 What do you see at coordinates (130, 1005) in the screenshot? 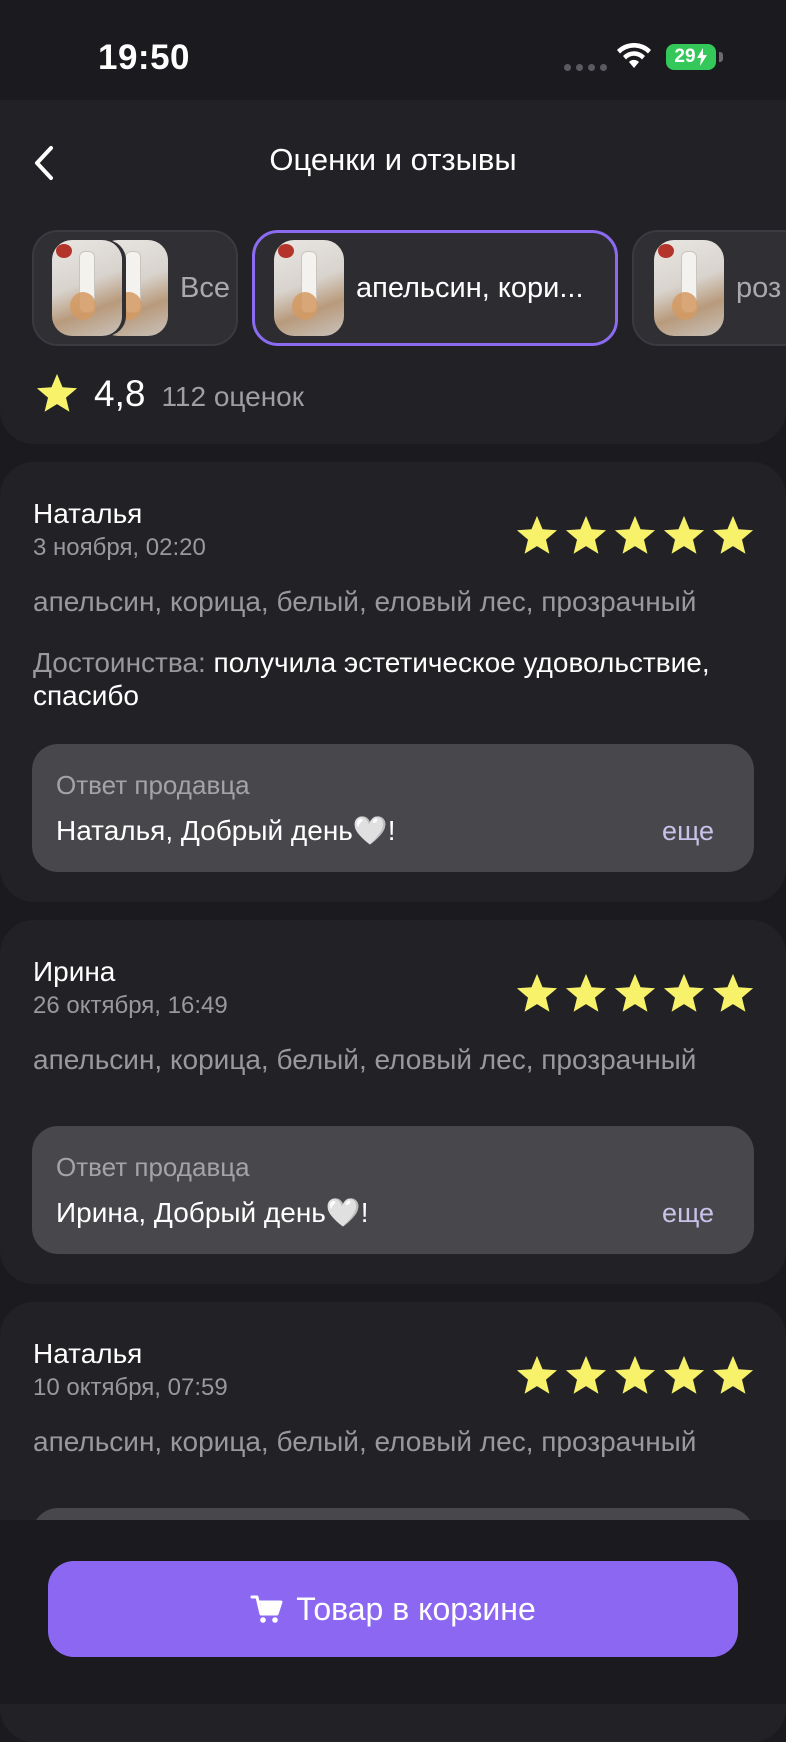
I see `review-date: 26 октября, 16:49` at bounding box center [130, 1005].